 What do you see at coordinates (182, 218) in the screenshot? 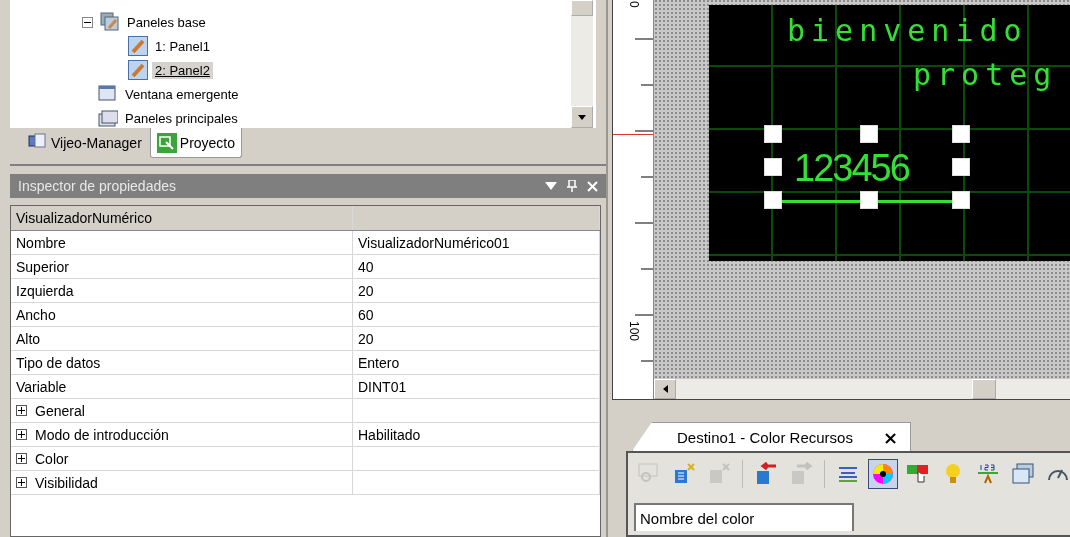
I see `object-type: VisualizadorNumérico` at bounding box center [182, 218].